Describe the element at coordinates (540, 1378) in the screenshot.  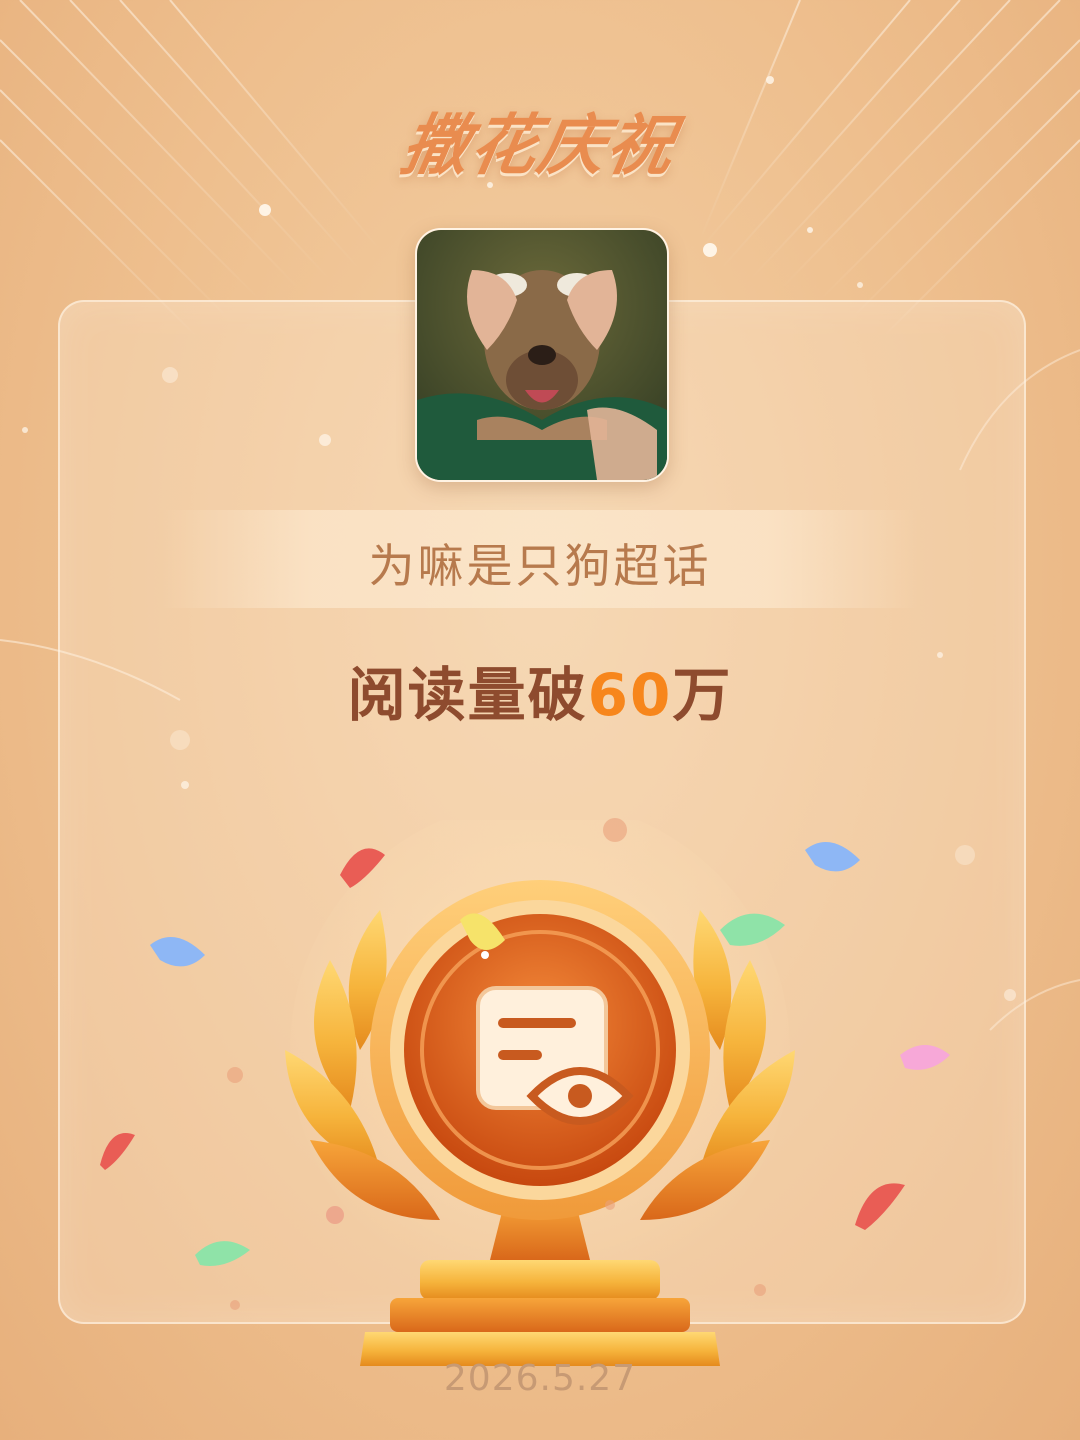
I see `achievement-date: 2026.5.27` at that location.